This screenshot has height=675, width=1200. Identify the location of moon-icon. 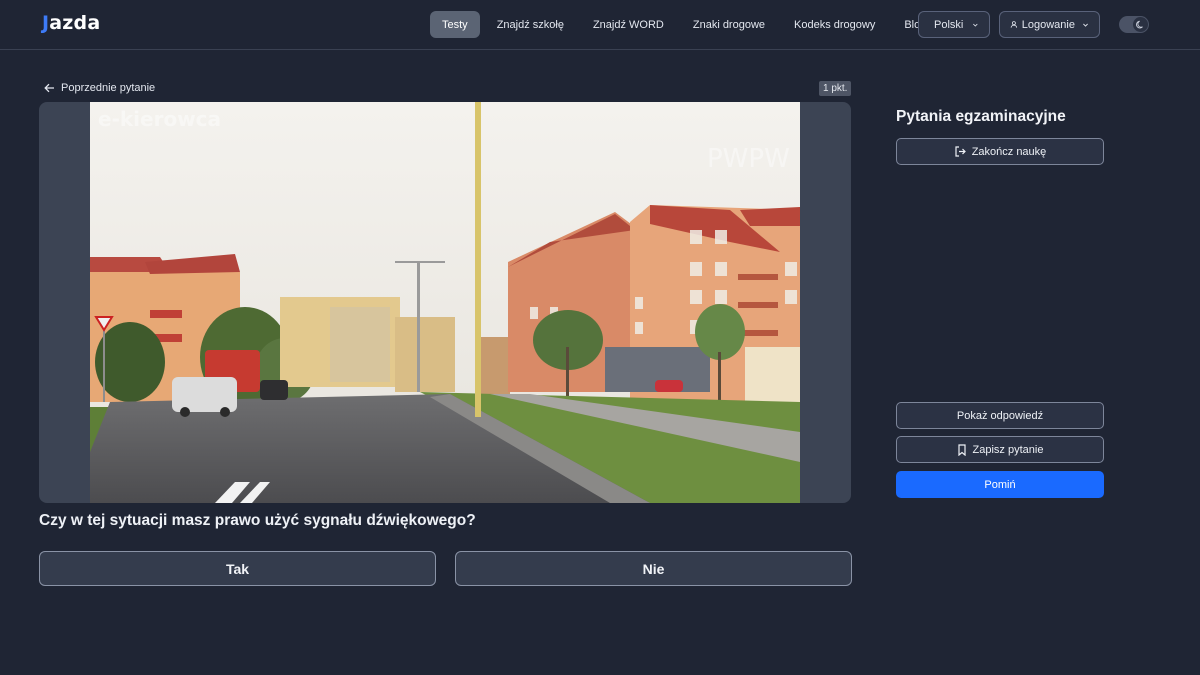
(1139, 24).